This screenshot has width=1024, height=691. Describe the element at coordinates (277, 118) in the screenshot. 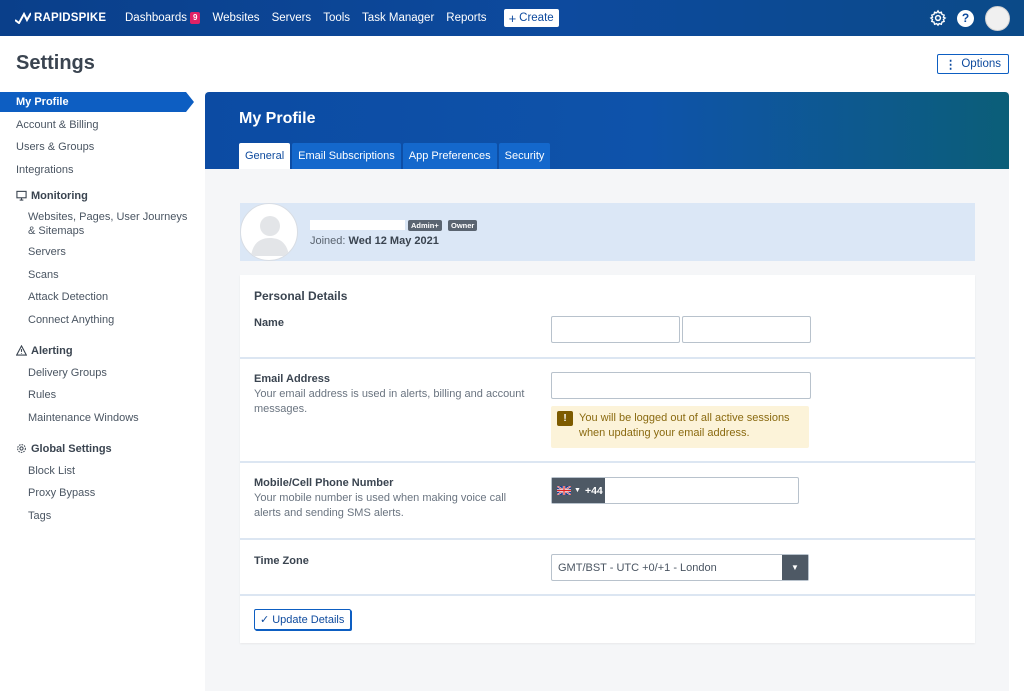

I see `profile-title: My Profile` at that location.